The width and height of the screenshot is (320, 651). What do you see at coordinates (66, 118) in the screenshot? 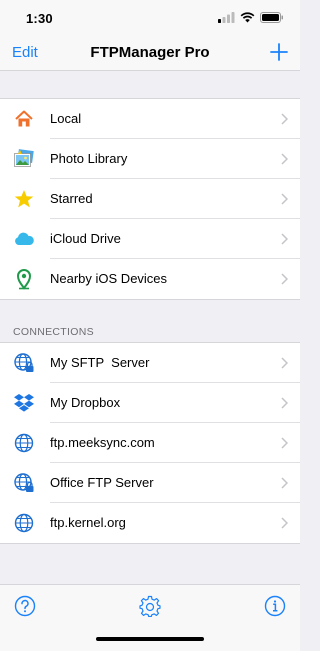
I see `list-item-label: Local` at bounding box center [66, 118].